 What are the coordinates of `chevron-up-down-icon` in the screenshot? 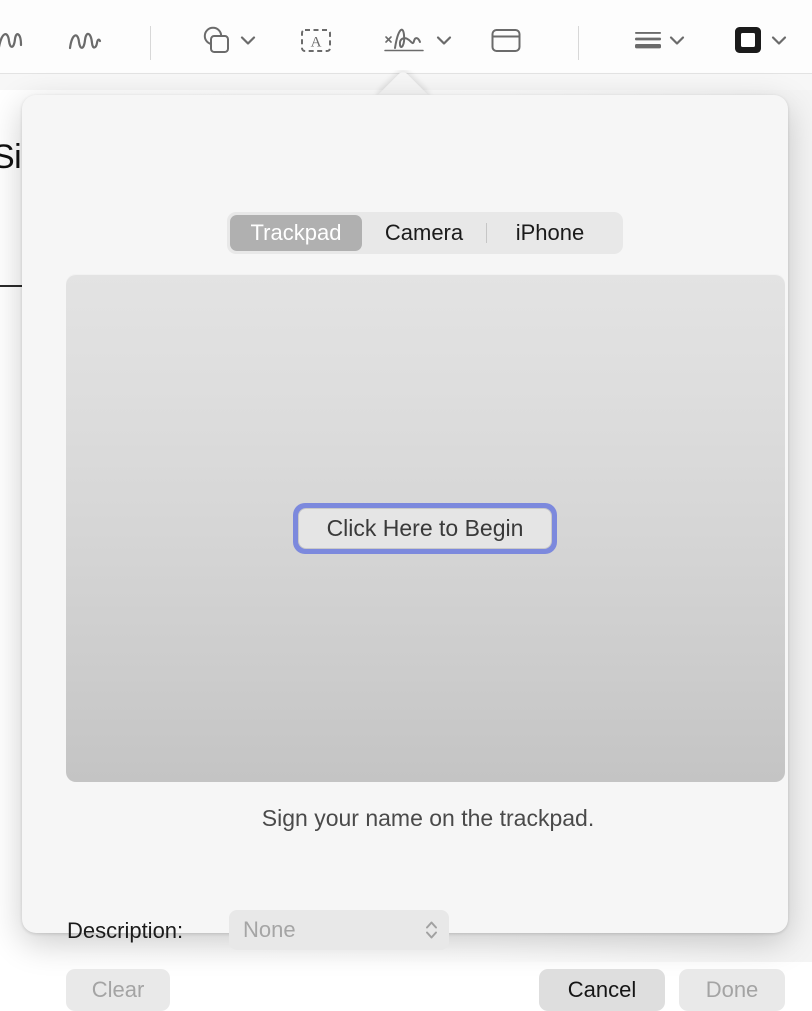 It's located at (431, 930).